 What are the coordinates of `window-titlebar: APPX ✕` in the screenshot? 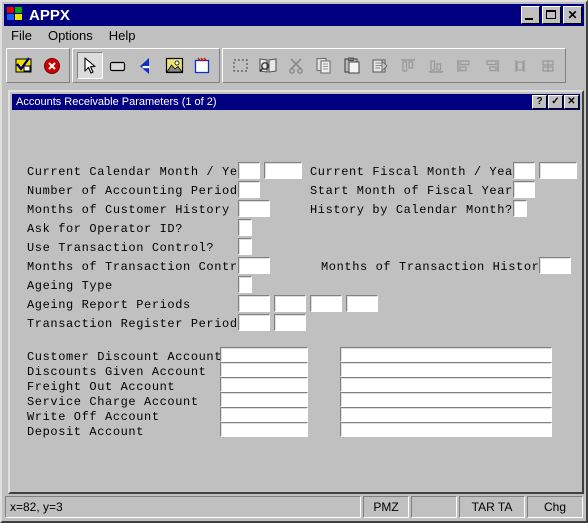 It's located at (294, 15).